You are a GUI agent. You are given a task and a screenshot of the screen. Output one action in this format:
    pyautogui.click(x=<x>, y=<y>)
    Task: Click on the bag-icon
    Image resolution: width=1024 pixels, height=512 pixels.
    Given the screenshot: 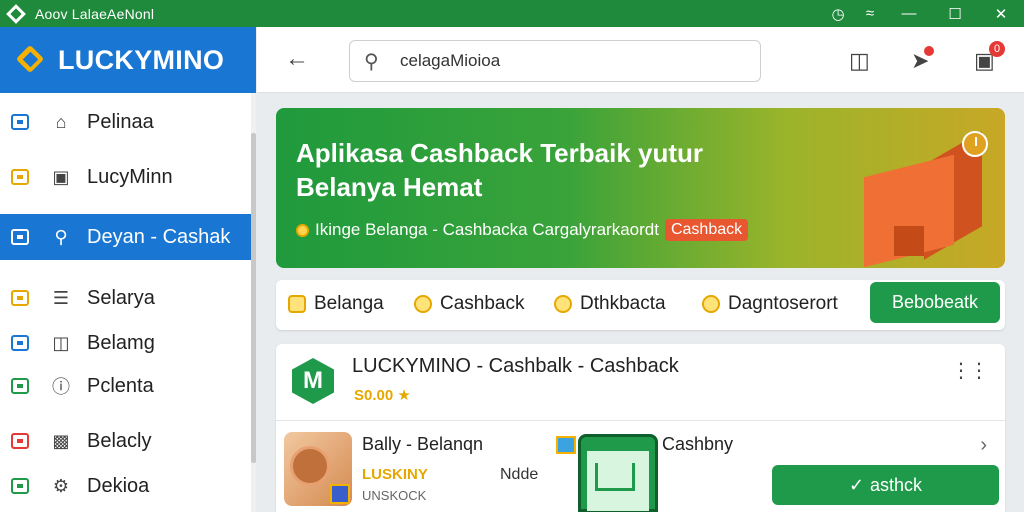 What is the action you would take?
    pyautogui.click(x=297, y=304)
    